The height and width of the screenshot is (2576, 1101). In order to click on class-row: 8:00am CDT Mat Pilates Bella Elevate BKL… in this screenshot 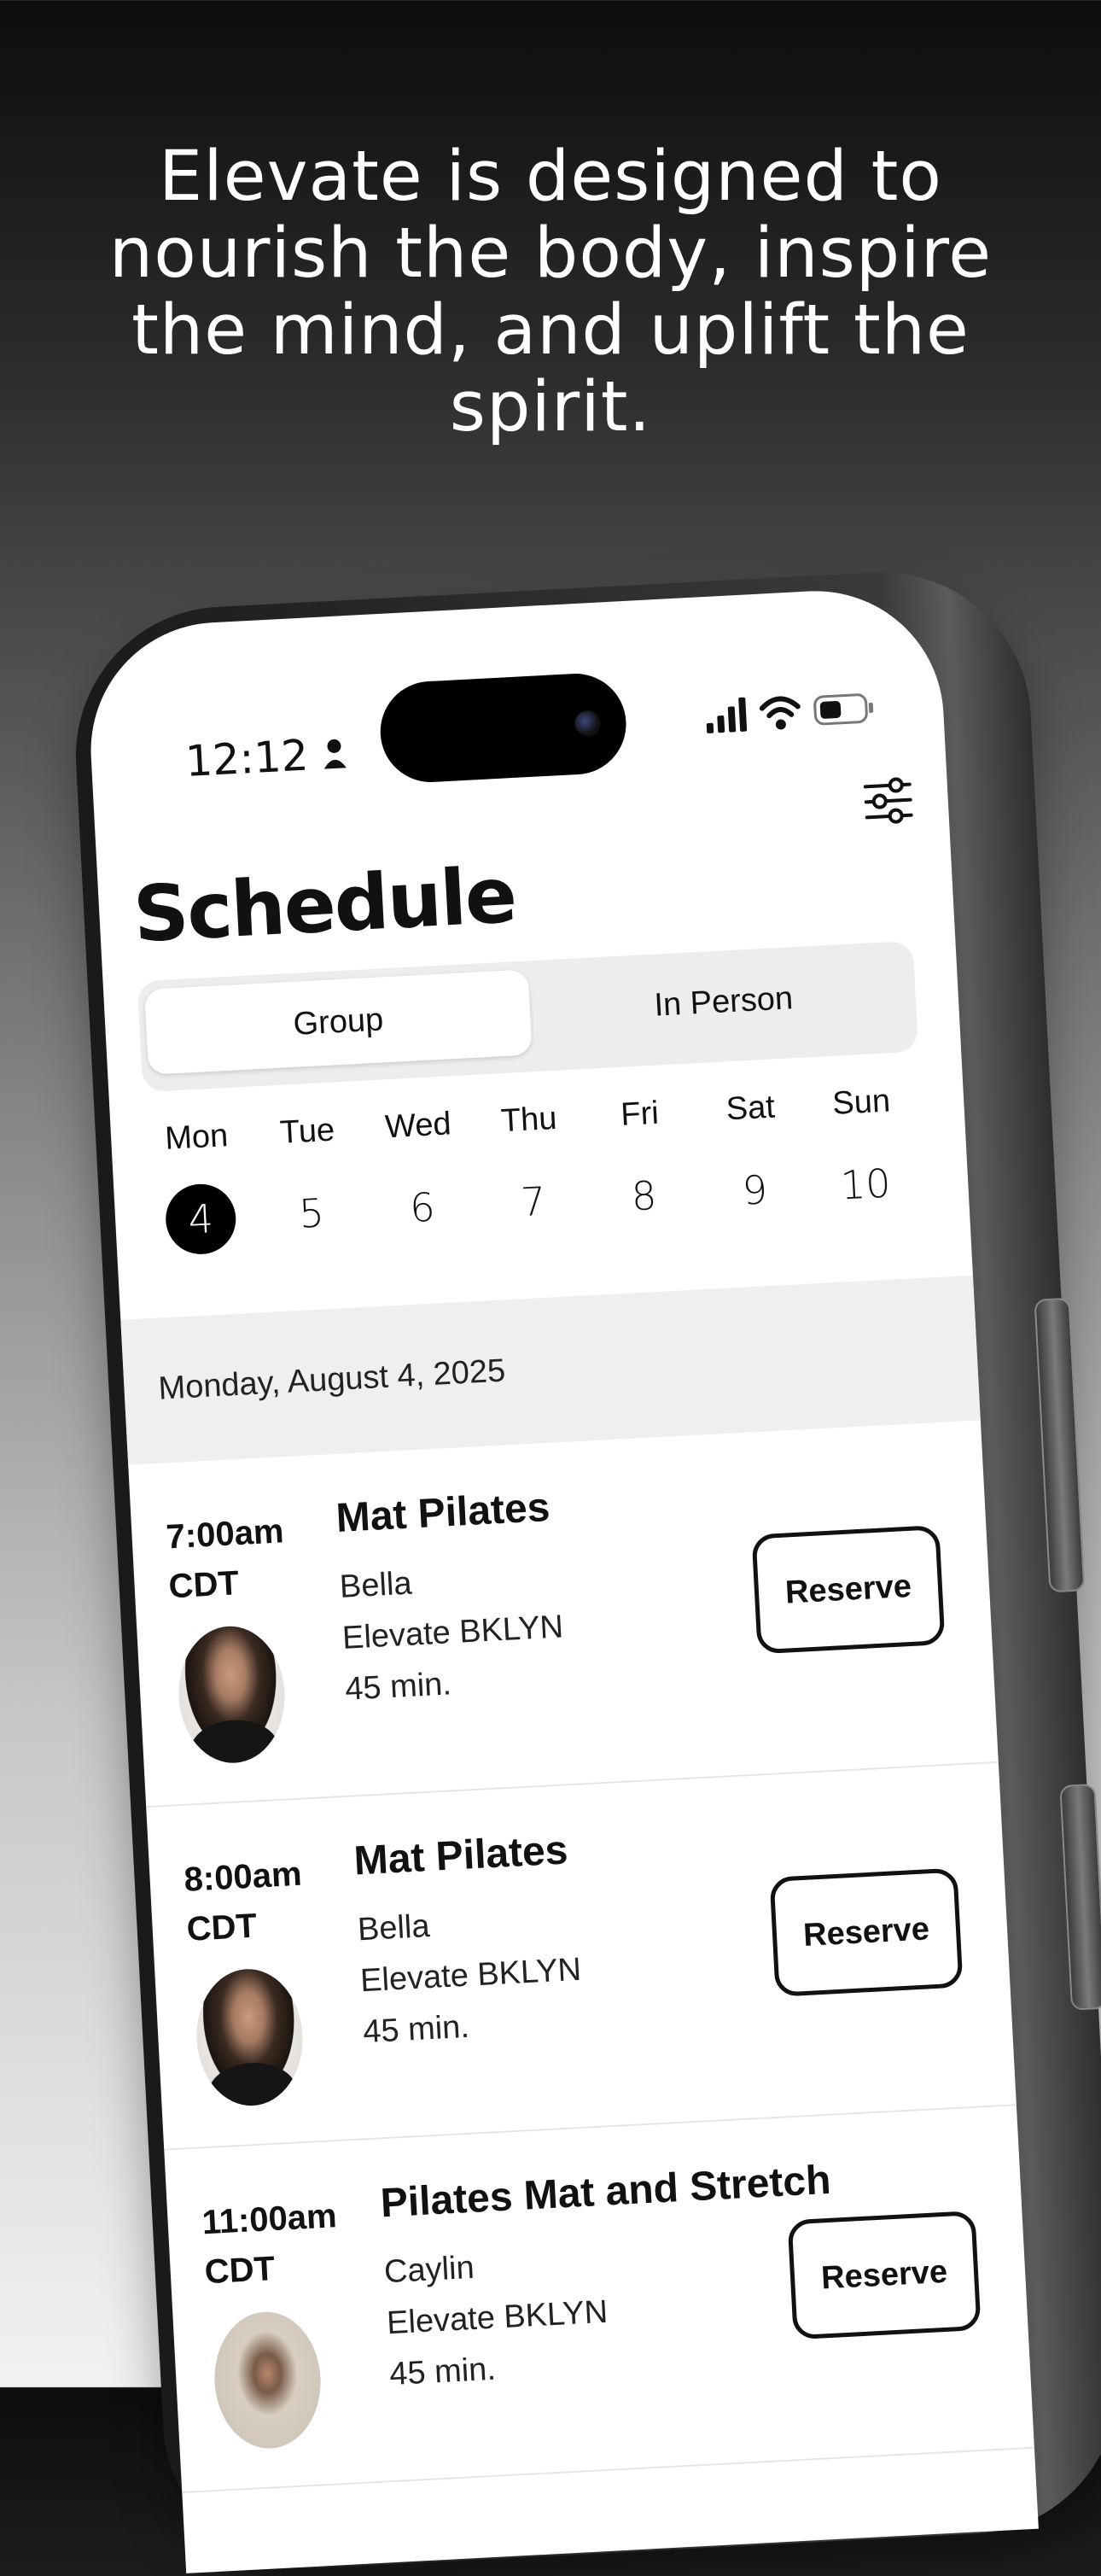, I will do `click(581, 1956)`.